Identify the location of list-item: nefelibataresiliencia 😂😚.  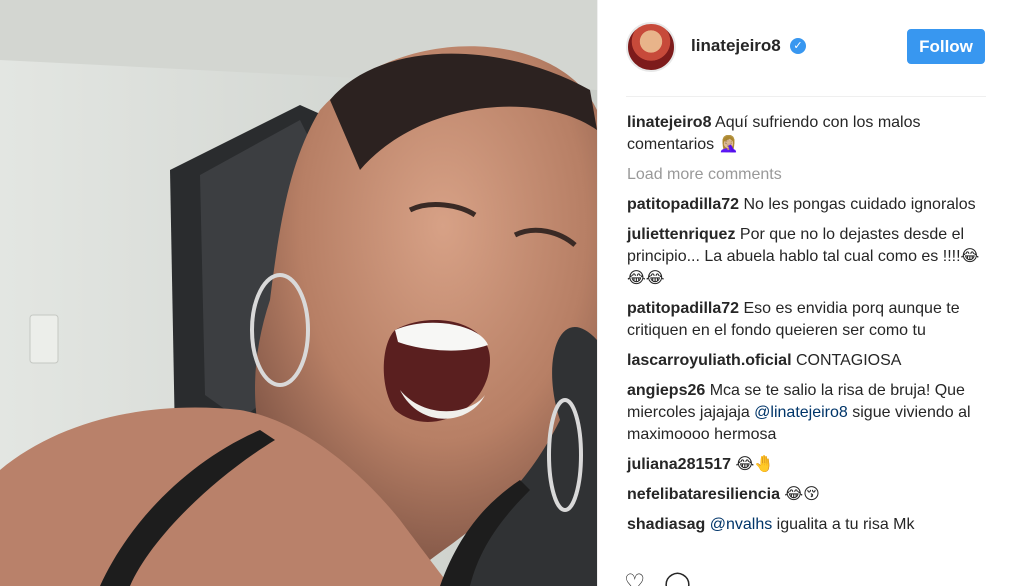
(809, 495).